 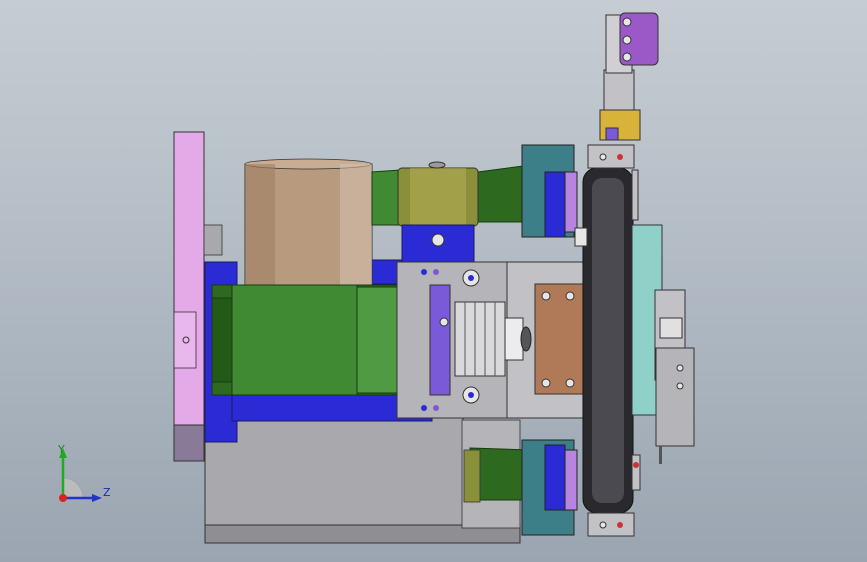 I want to click on left-plate-foot, so click(x=189, y=443).